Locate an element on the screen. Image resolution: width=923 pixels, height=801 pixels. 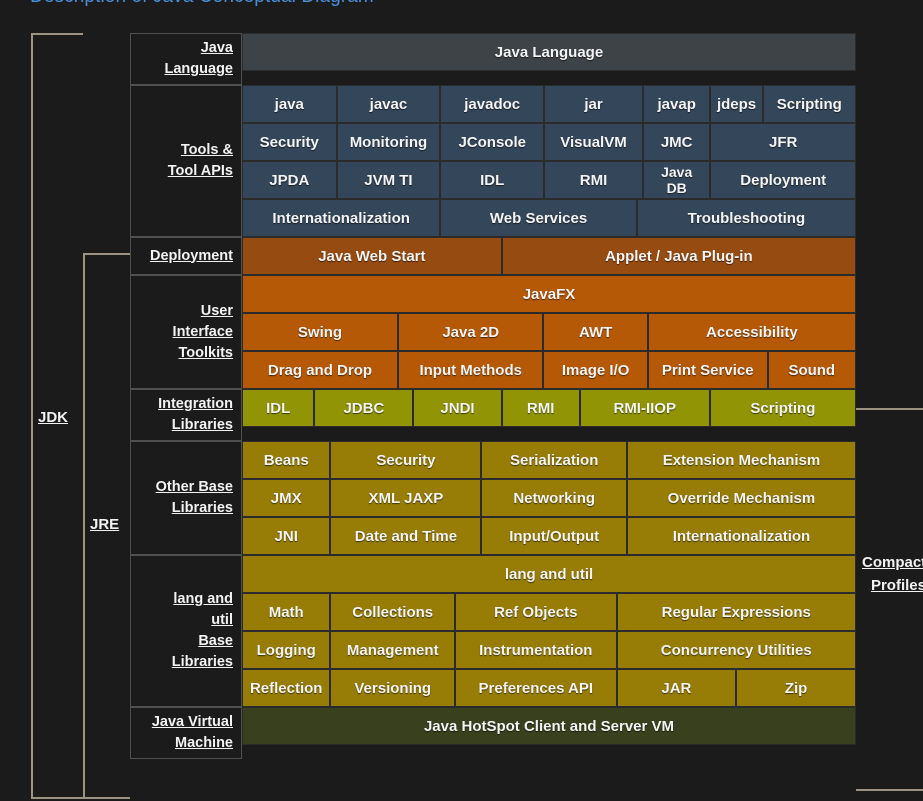
cell-java-web-start: Java Web Start is located at coordinates (372, 256).